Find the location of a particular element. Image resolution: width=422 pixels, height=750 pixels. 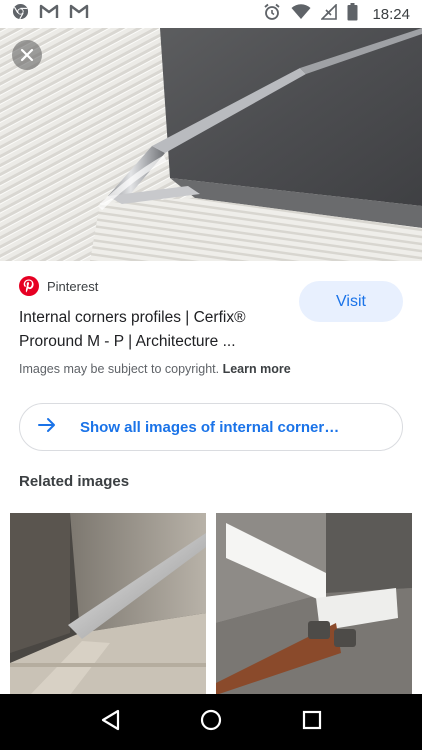

status-bar: 18:24 is located at coordinates (211, 14).